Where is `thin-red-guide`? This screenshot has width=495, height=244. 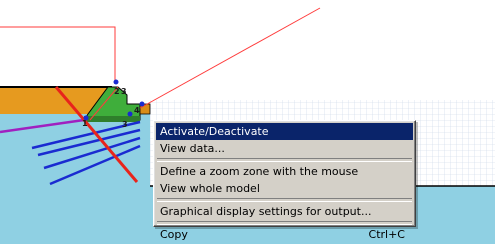
thin-red-guide is located at coordinates (58, 53).